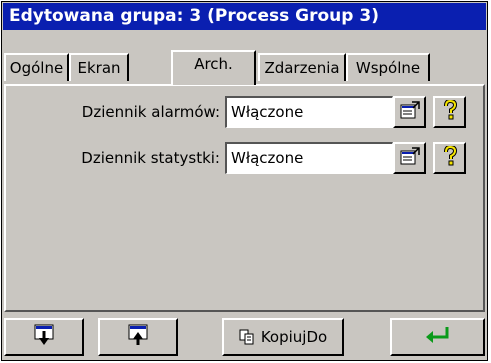 This screenshot has height=363, width=491. What do you see at coordinates (247, 337) in the screenshot?
I see `copy-icon` at bounding box center [247, 337].